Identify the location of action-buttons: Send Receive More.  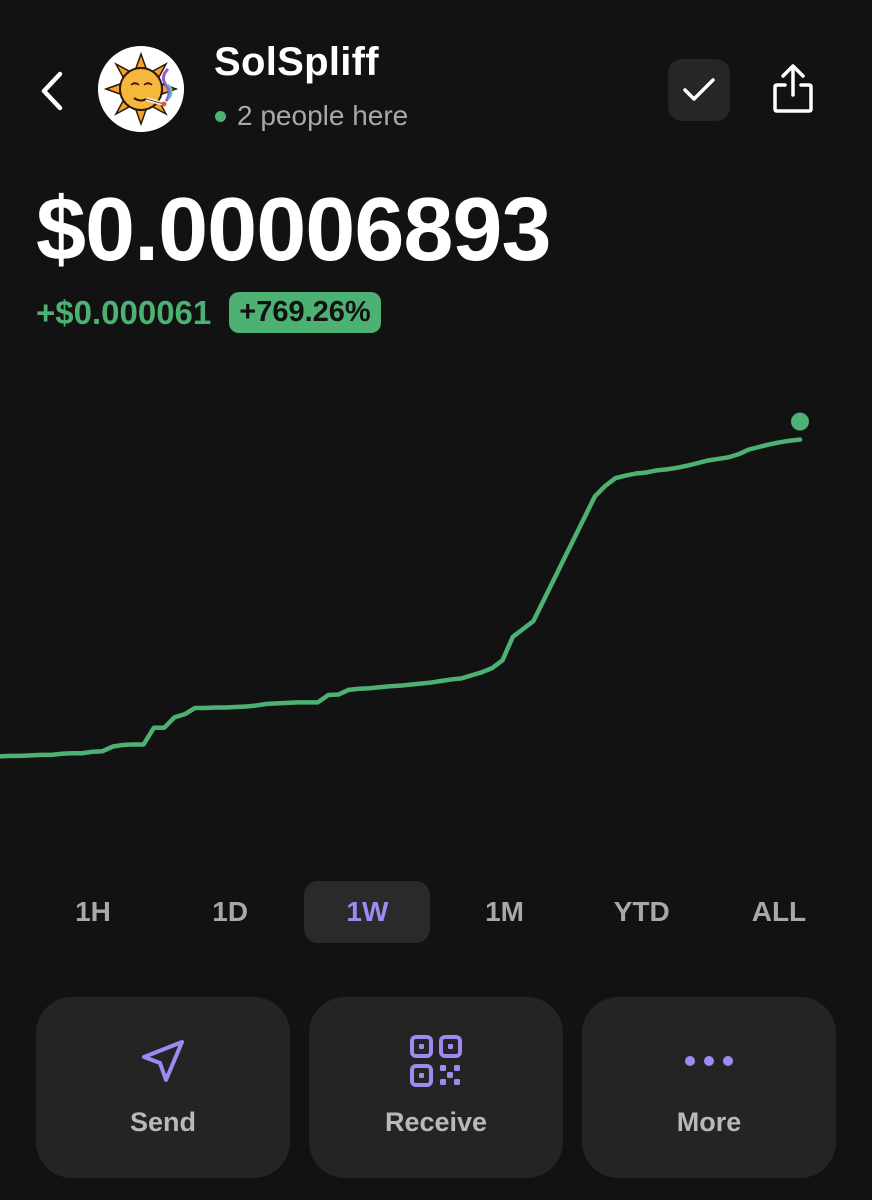
(436, 1087).